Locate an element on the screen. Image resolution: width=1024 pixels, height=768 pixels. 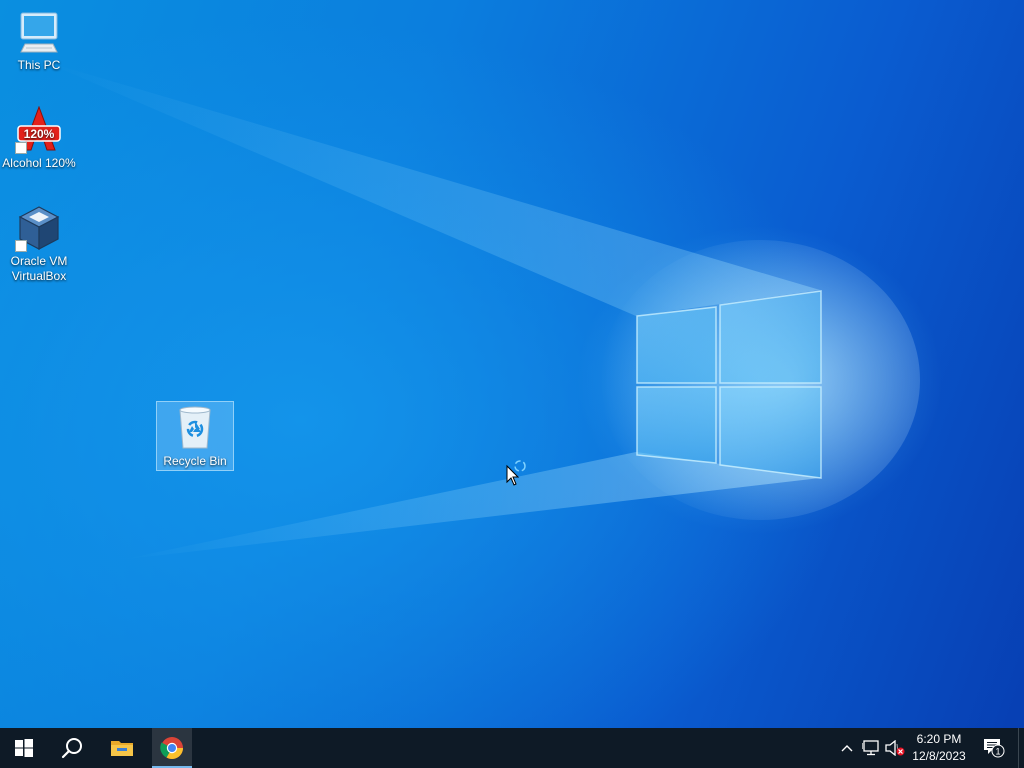
folder-icon is located at coordinates (122, 748).